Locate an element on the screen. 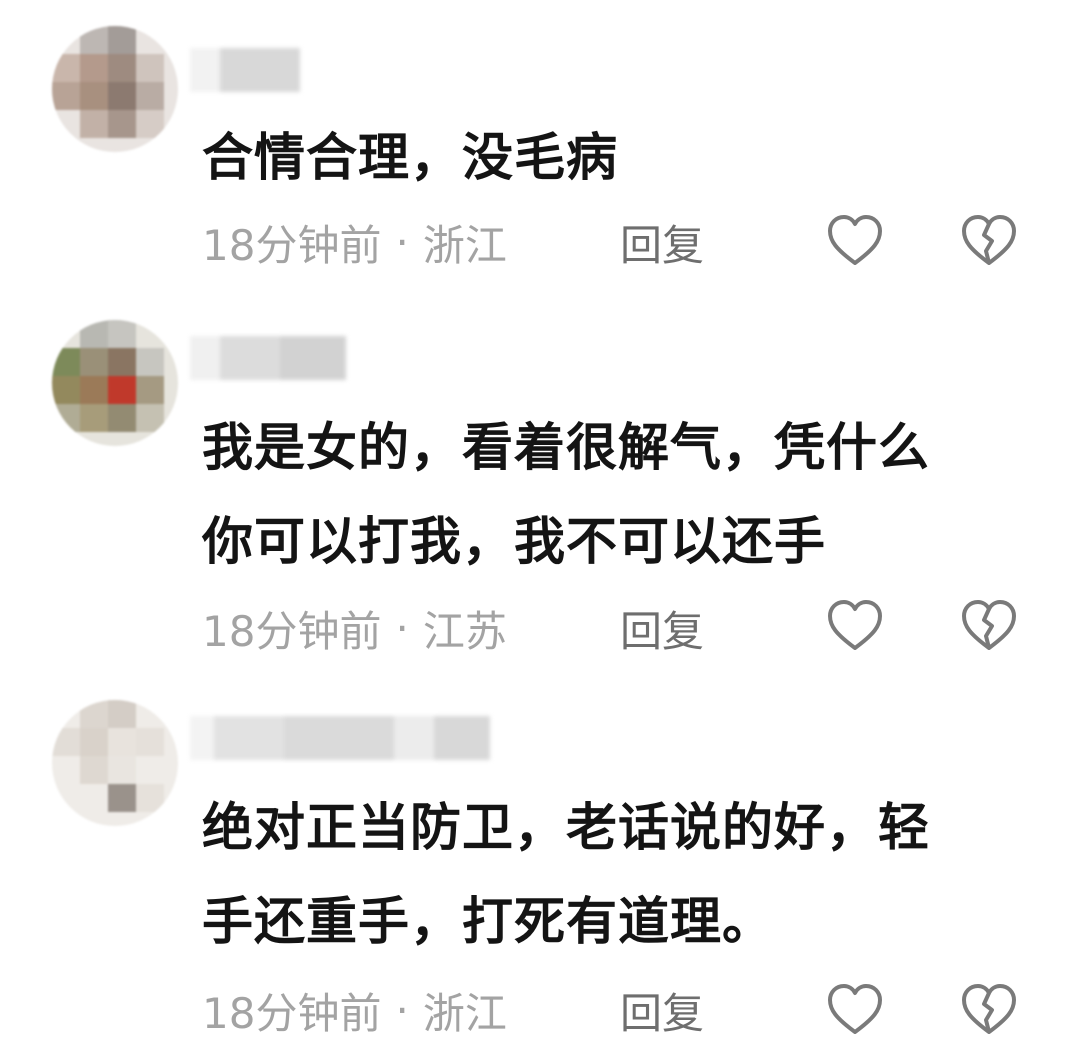  comment-meta: 18分钟前 · 江苏 回复 is located at coordinates (453, 628).